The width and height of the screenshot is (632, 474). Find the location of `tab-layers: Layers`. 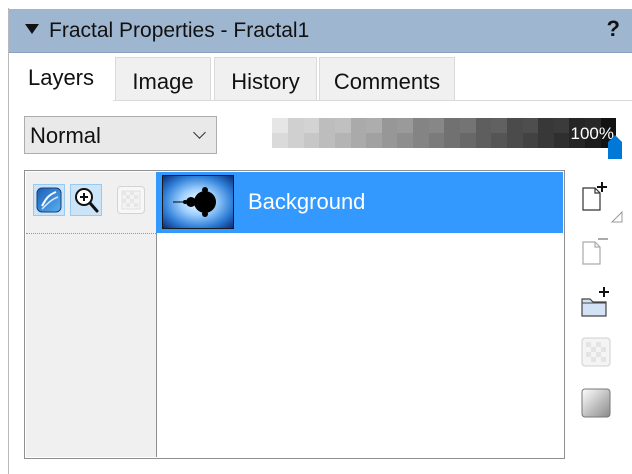

tab-layers: Layers is located at coordinates (61, 78).